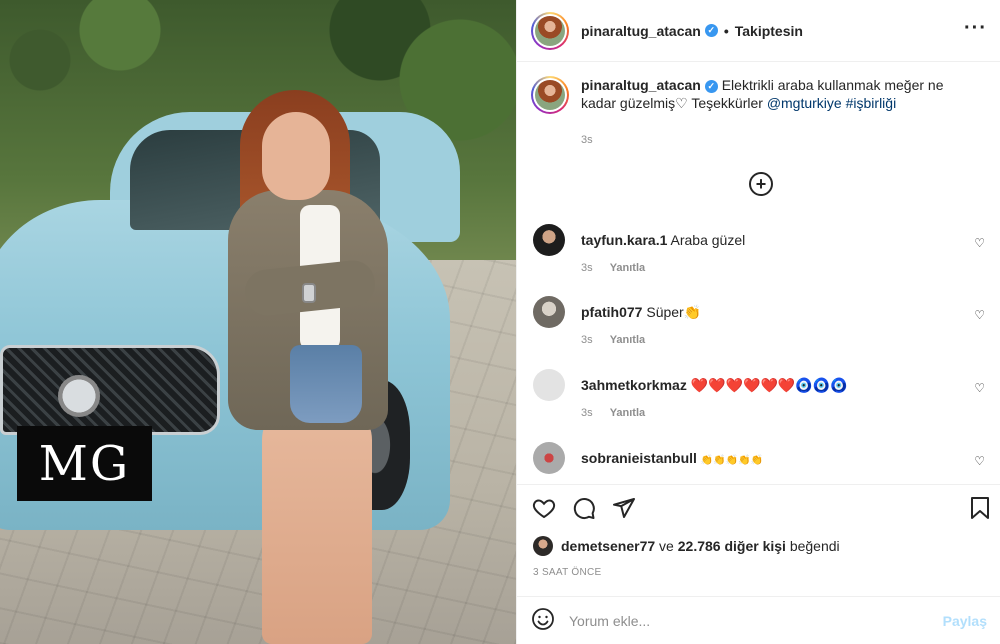 The width and height of the screenshot is (1000, 644). Describe the element at coordinates (584, 508) in the screenshot. I see `comment-bubble-icon` at that location.